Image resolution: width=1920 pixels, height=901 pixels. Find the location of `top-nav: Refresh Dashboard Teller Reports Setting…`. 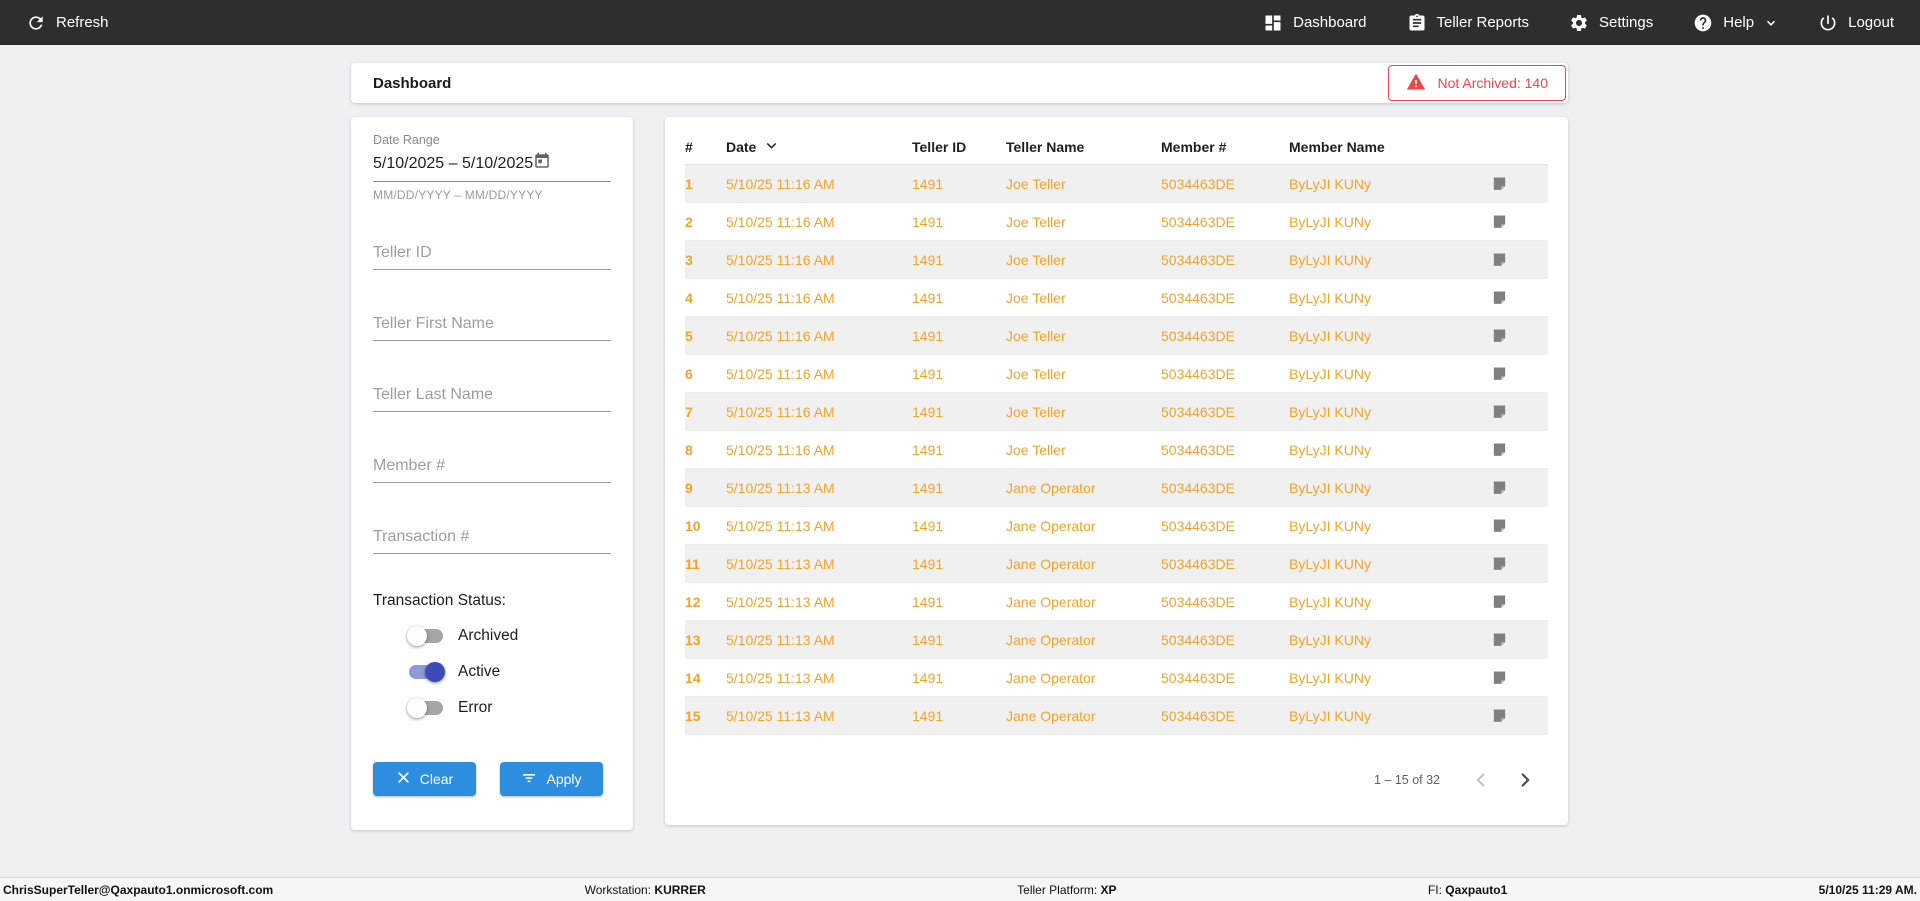

top-nav: Refresh Dashboard Teller Reports Setting… is located at coordinates (960, 22).